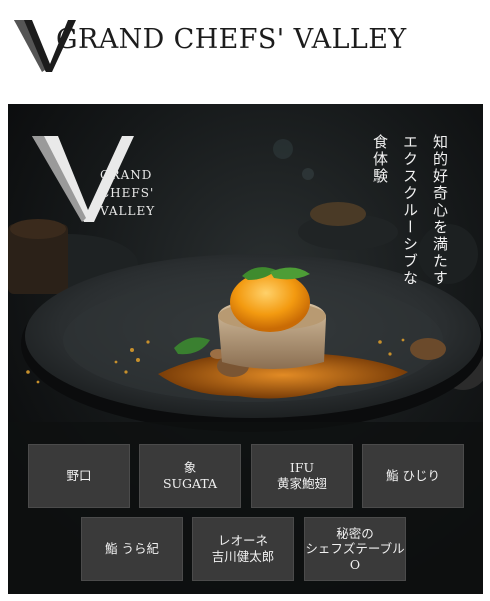  Describe the element at coordinates (302, 468) in the screenshot. I see `restaurant-name: IFU` at that location.